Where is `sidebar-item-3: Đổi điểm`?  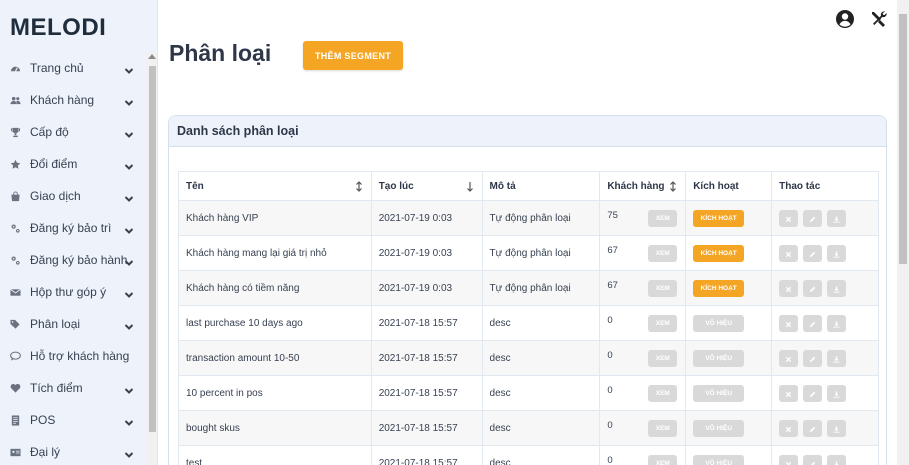
sidebar-item-3: Đổi điểm is located at coordinates (73, 164).